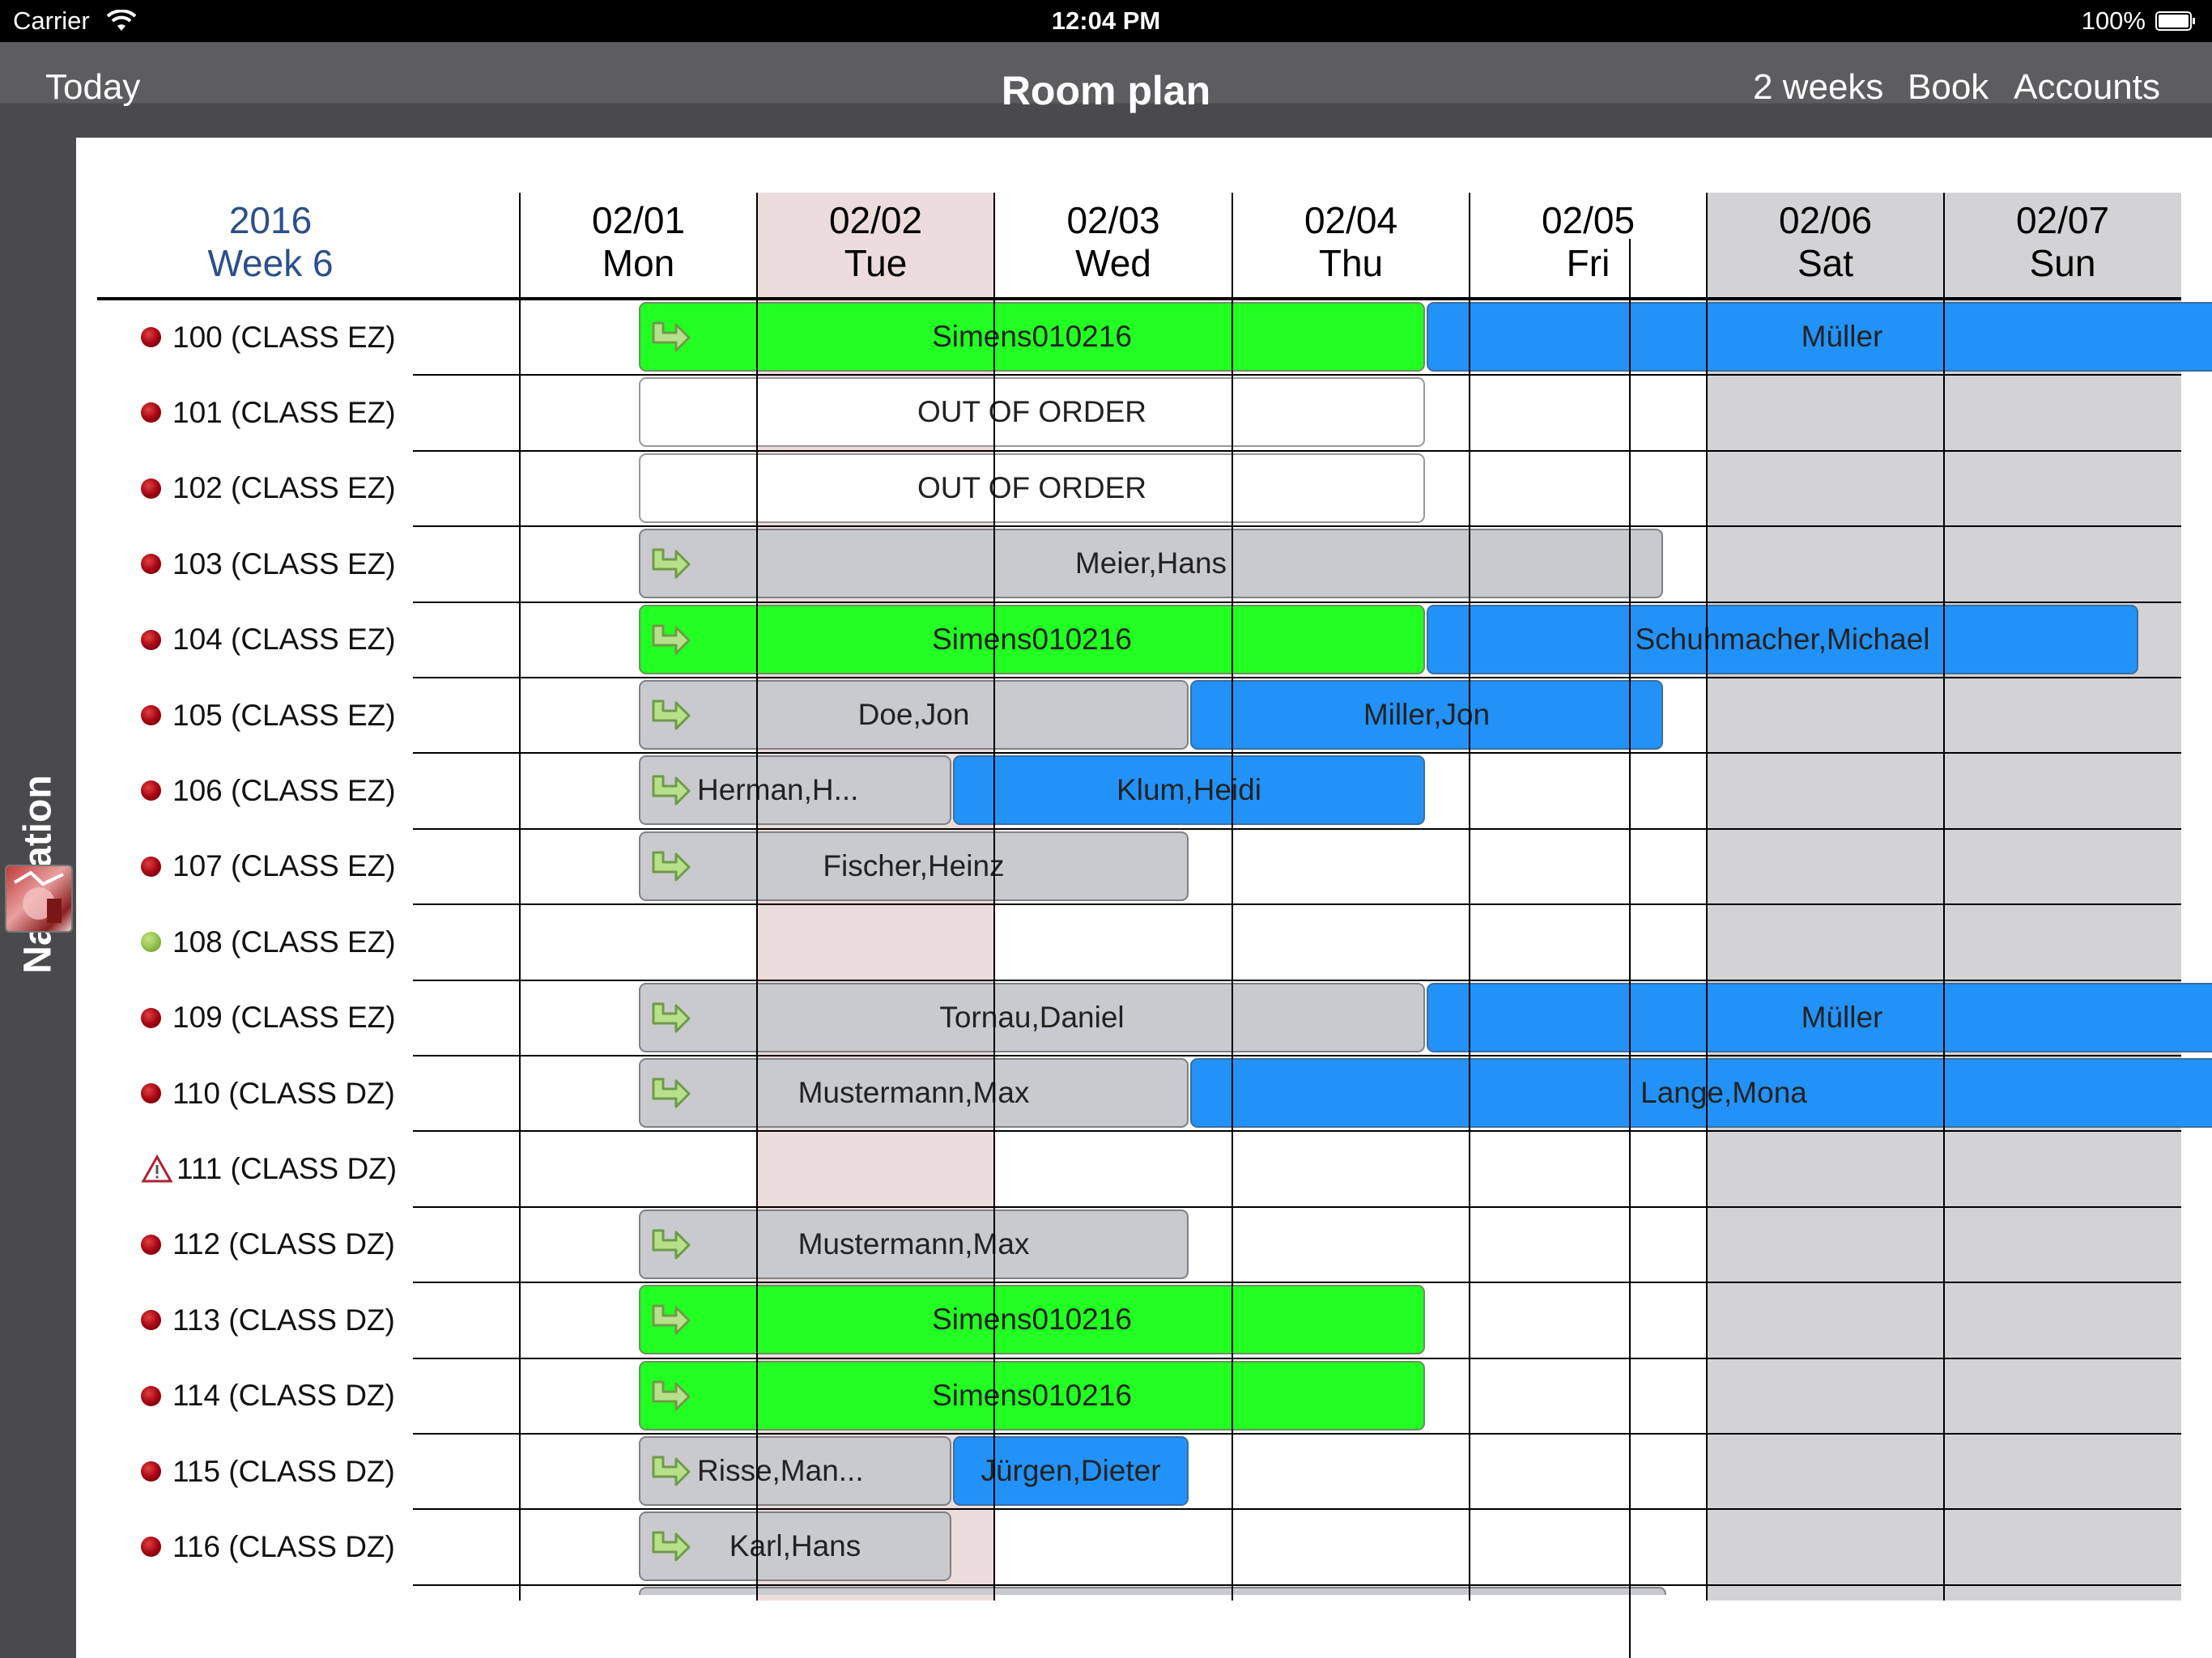  I want to click on day-weekday: Wed, so click(1113, 263).